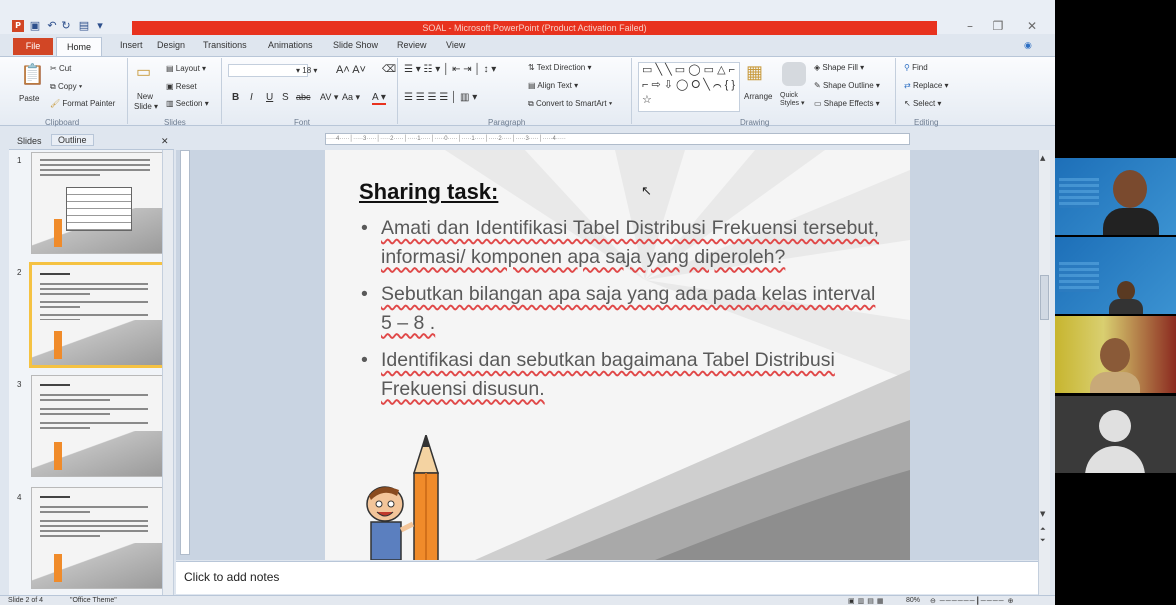 This screenshot has height=605, width=1176. Describe the element at coordinates (450, 69) in the screenshot. I see `bullets-numbering-icons: ☰ ▾ ☷ ▾ │ ⇤ ⇥ │ ↕ ▾` at that location.